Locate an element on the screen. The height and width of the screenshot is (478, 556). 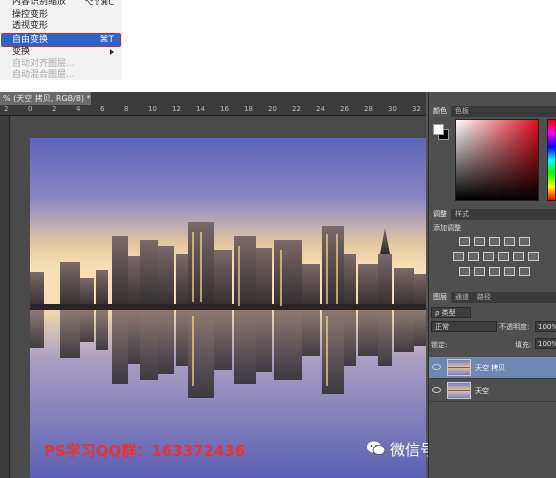
layer-row-sky-copy: 天空 拷贝 is located at coordinates (492, 368).